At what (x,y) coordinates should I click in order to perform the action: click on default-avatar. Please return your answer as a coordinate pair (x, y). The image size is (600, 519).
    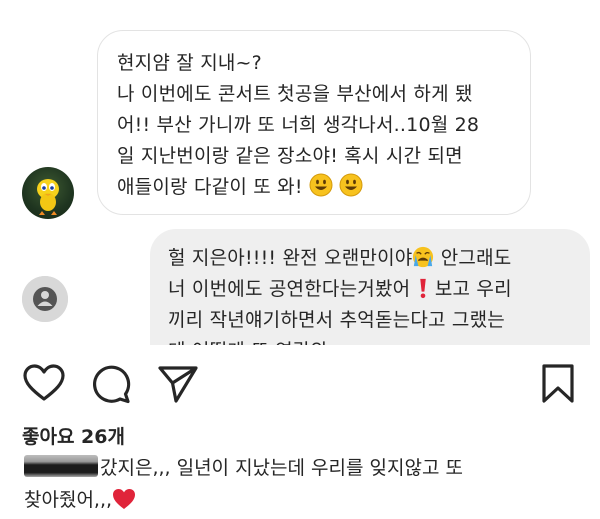
    Looking at the image, I should click on (45, 299).